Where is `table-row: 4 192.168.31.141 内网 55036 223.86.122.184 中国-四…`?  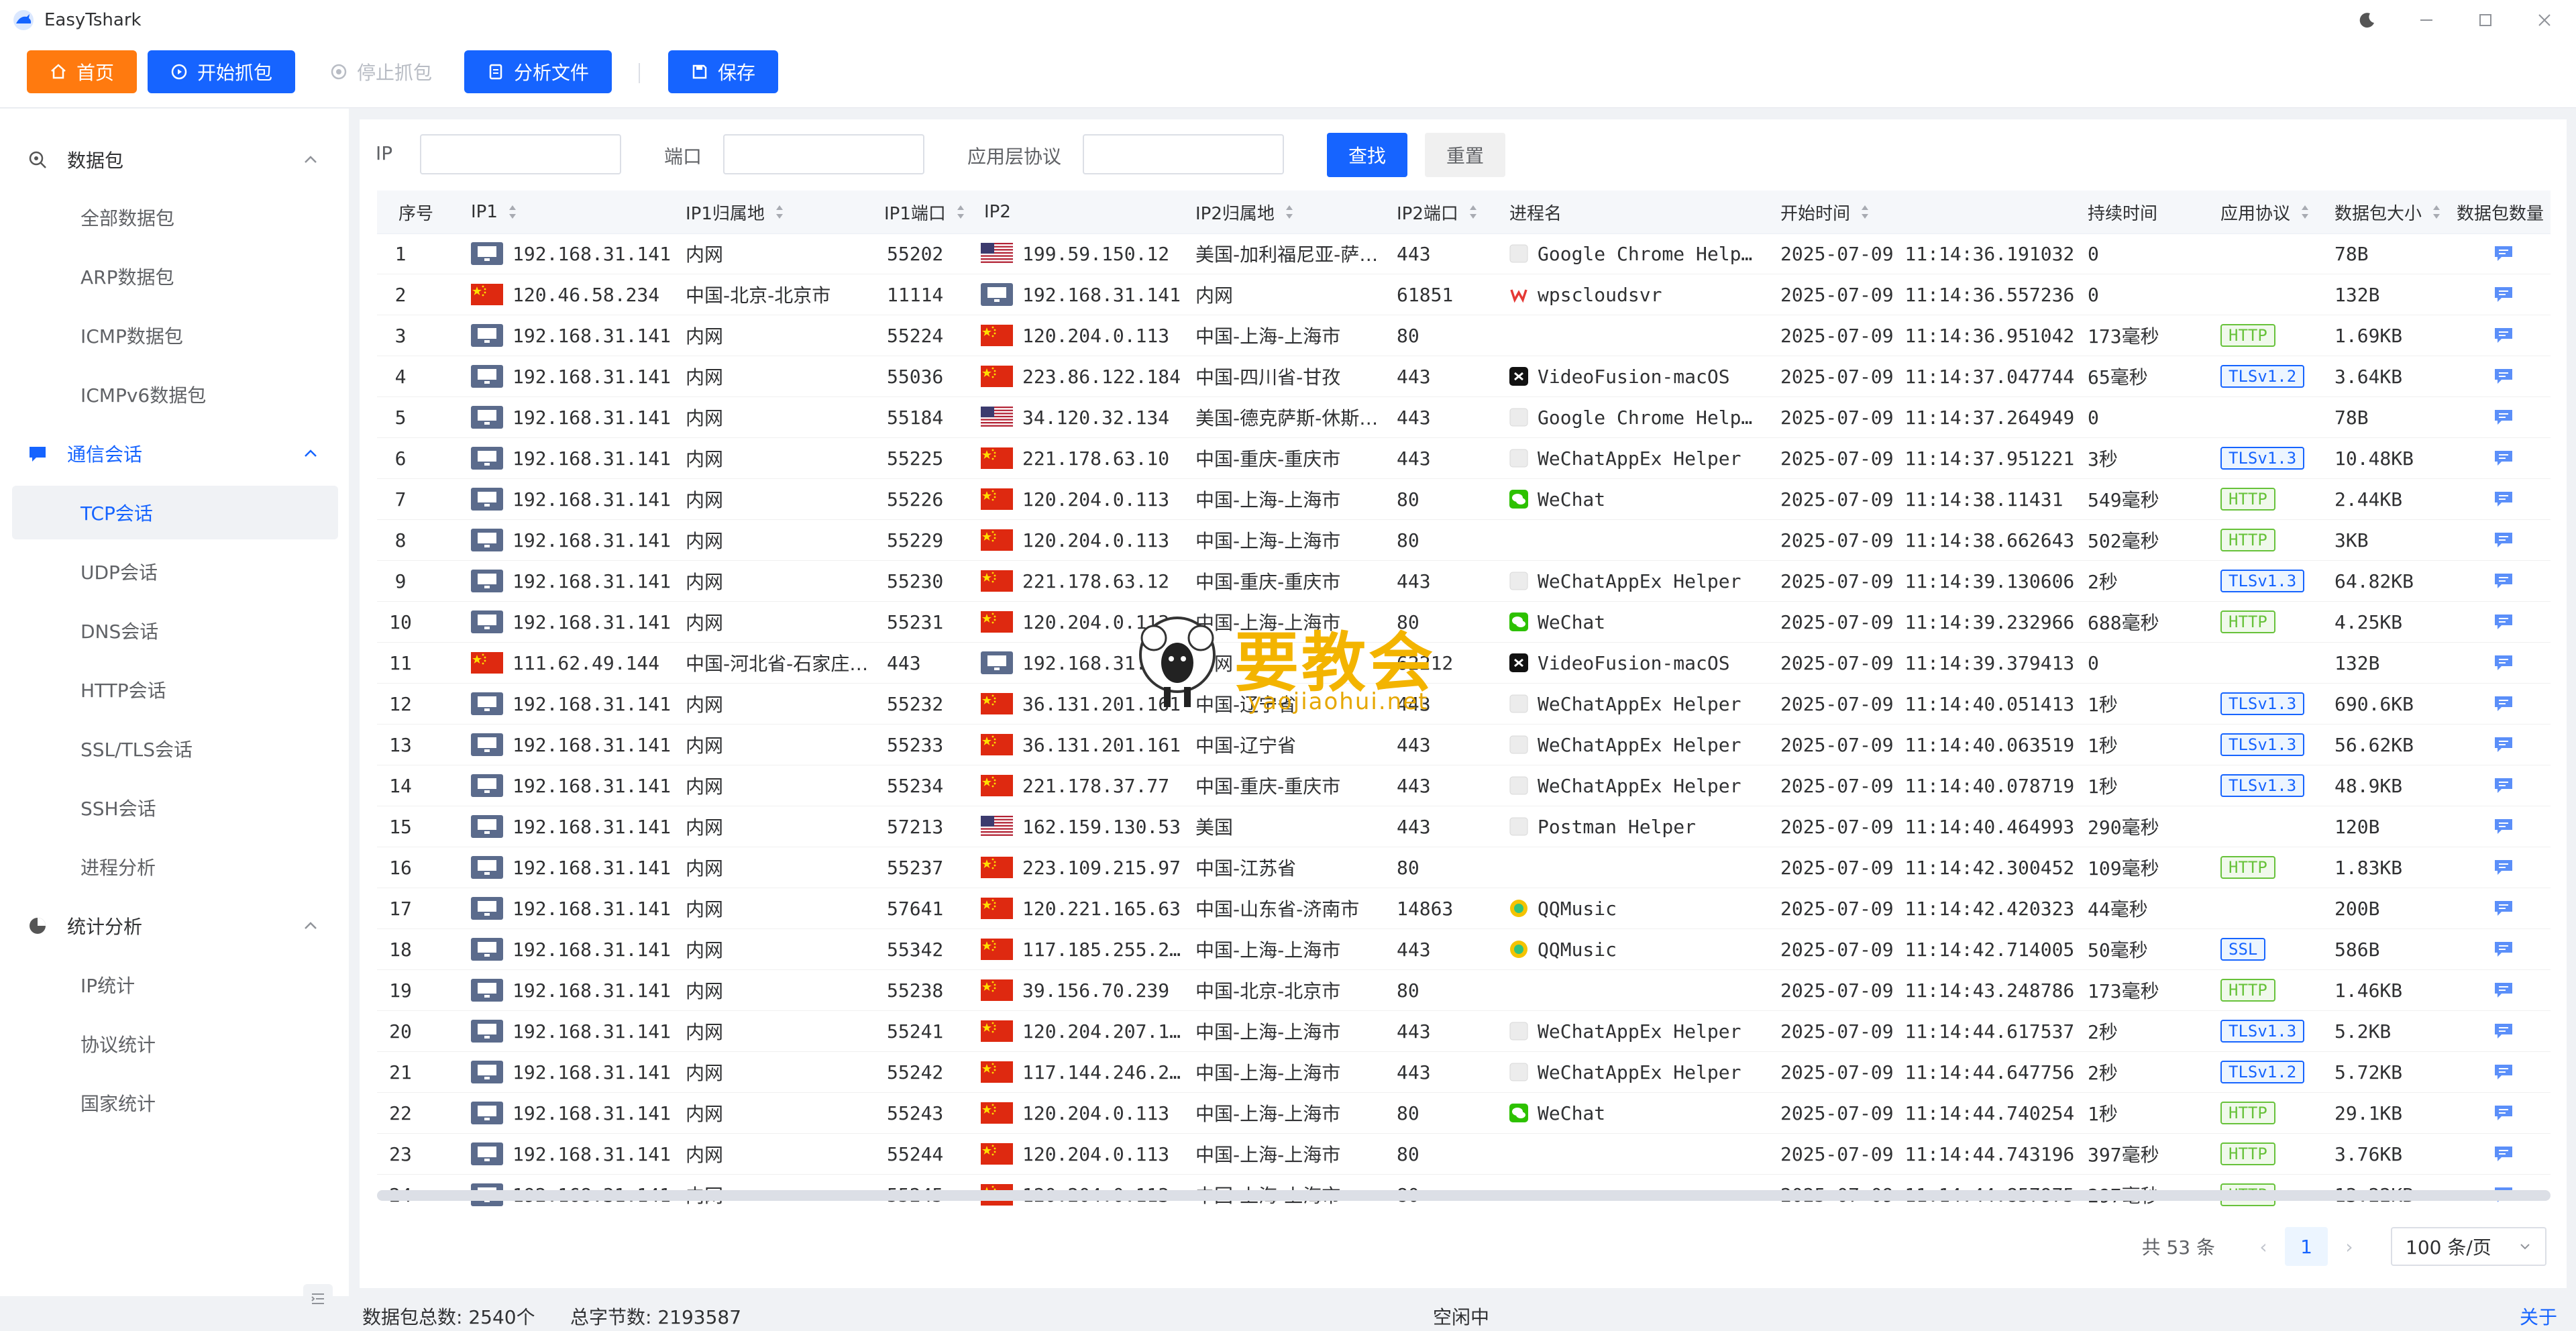 table-row: 4 192.168.31.141 内网 55036 223.86.122.184 中国-四… is located at coordinates (1464, 376).